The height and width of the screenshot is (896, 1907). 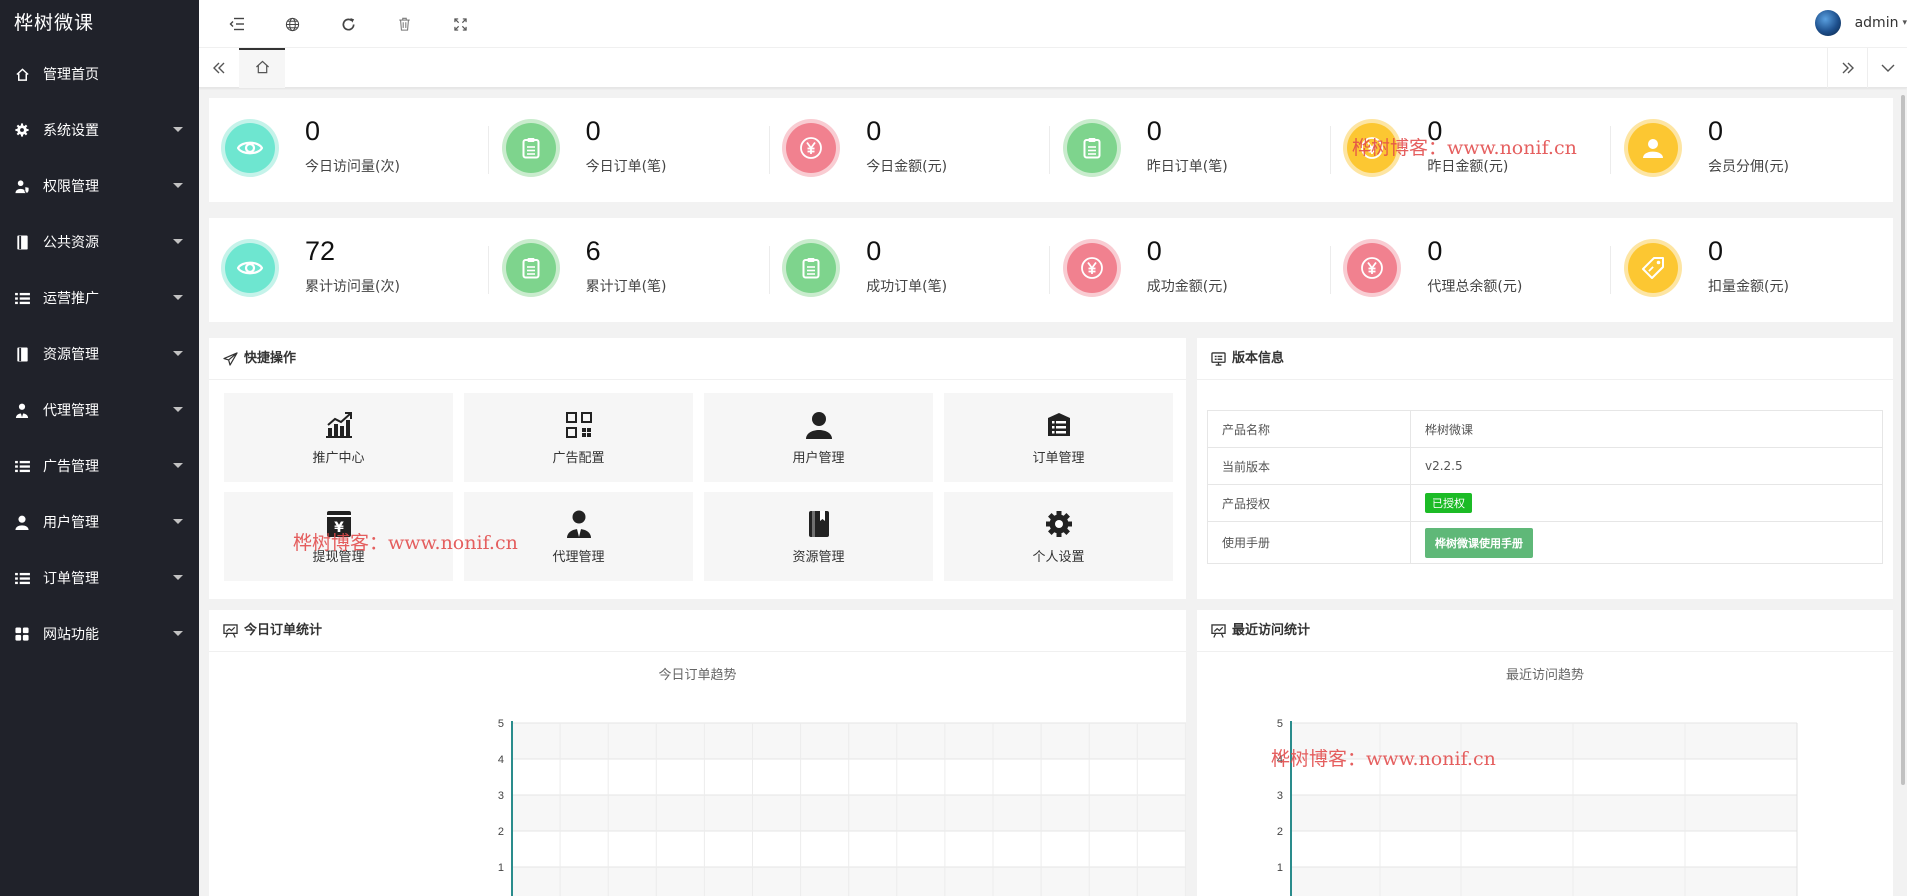 I want to click on fullscreen-icon, so click(x=460, y=24).